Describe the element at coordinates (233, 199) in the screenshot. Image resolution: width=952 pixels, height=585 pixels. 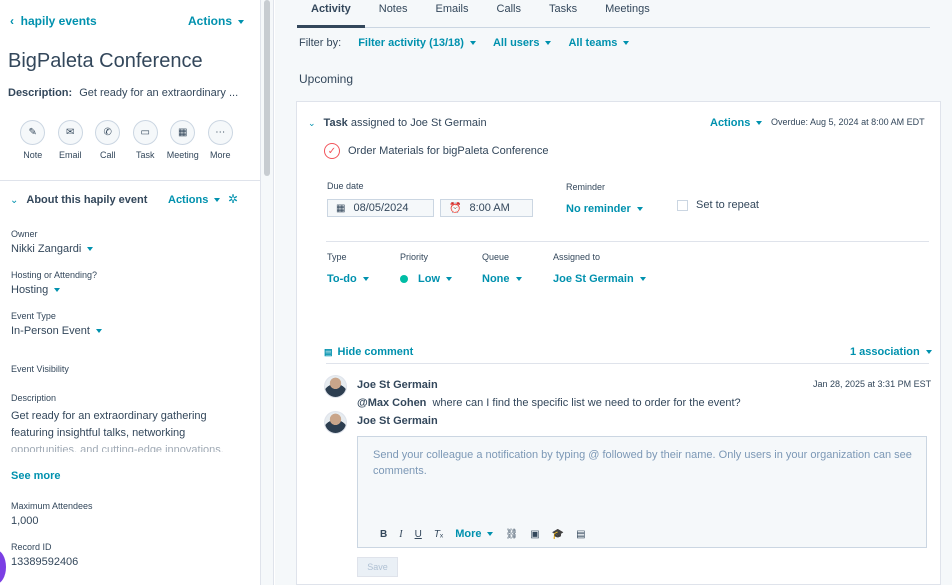
I see `gear-icon: ✲` at that location.